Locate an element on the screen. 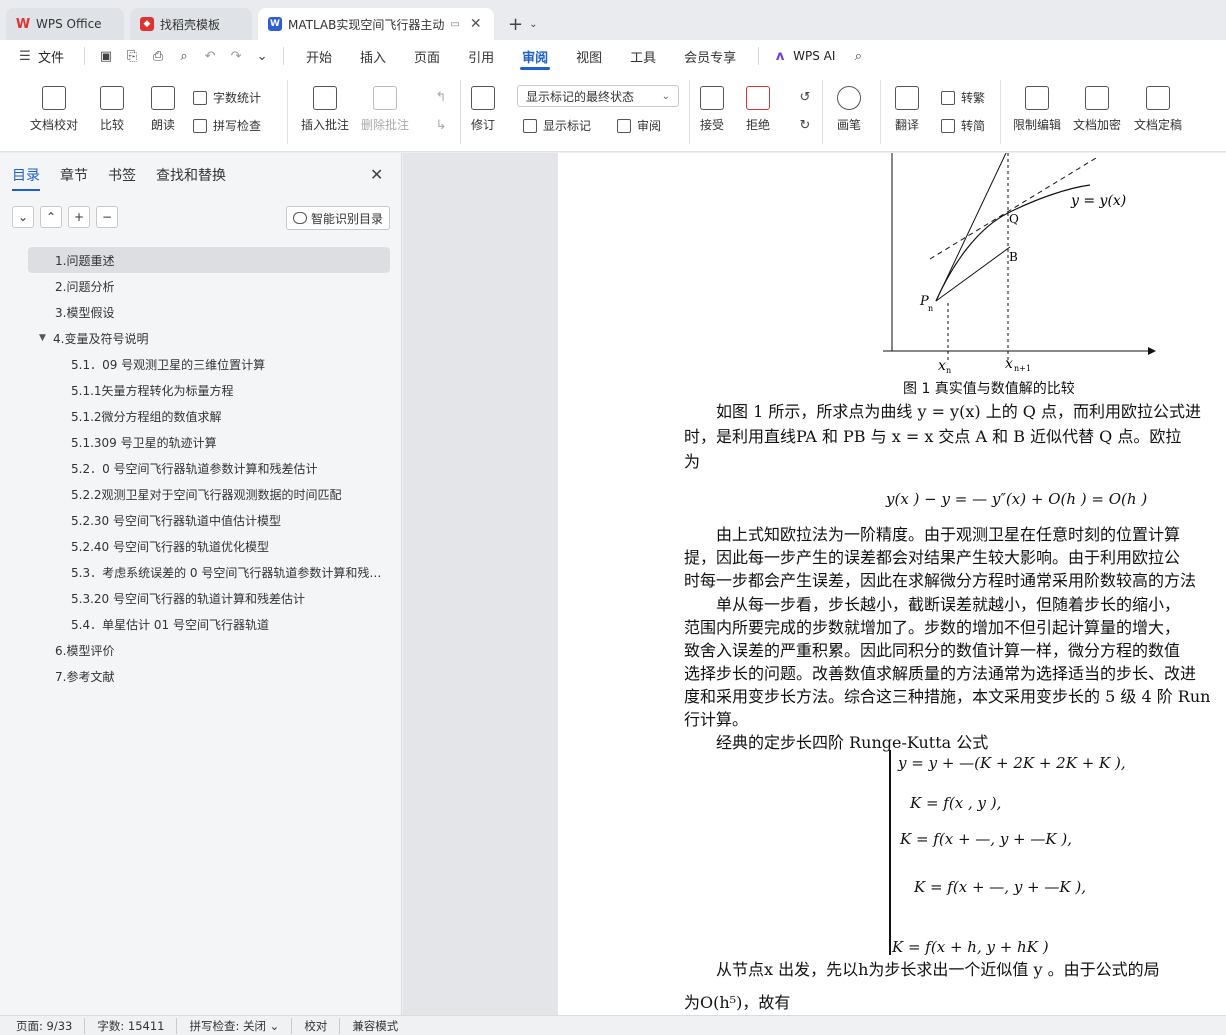 This screenshot has height=1035, width=1226. toc-item: 5.4．单星估计 01 号空间飞行器轨道 is located at coordinates (209, 624).